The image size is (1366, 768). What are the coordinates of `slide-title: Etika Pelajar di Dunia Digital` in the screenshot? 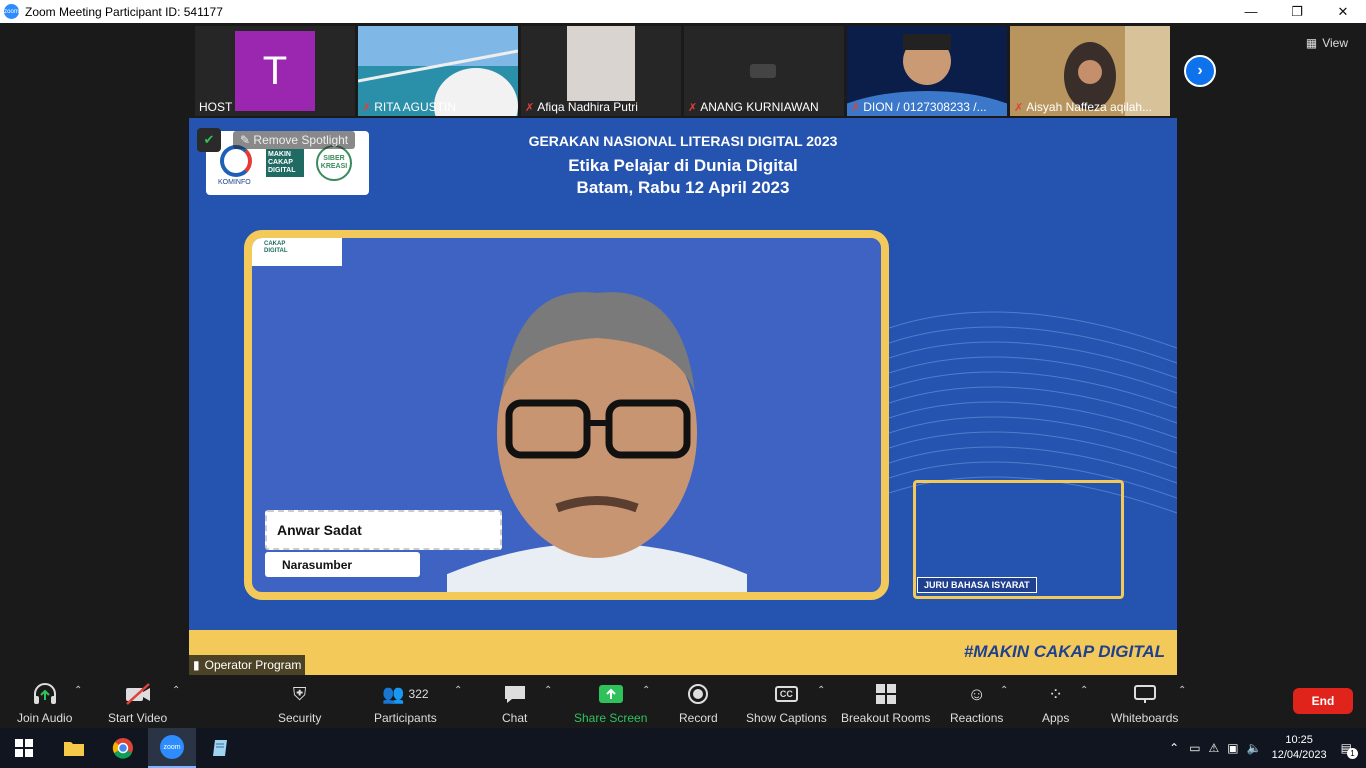 It's located at (683, 165).